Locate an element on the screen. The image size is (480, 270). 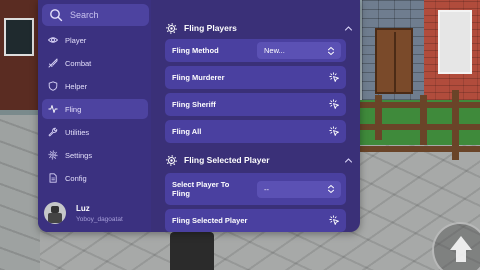
ground-left is located at coordinates (20, 192).